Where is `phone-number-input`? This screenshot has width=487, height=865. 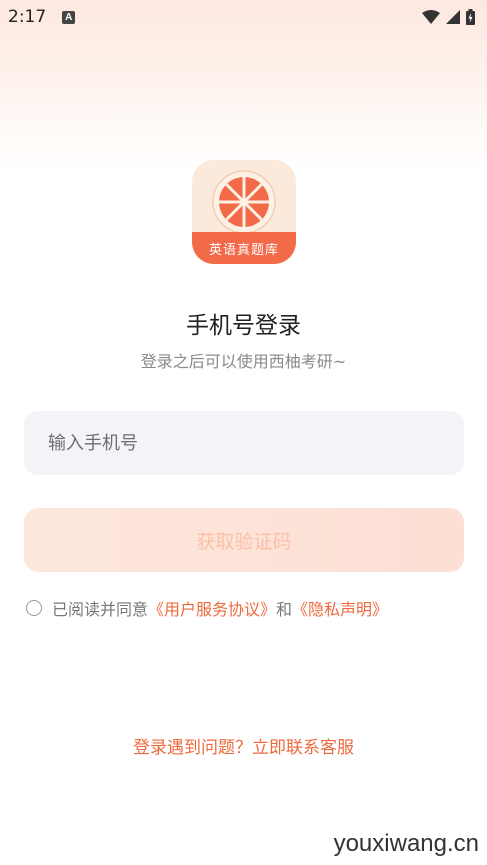
phone-number-input is located at coordinates (244, 443).